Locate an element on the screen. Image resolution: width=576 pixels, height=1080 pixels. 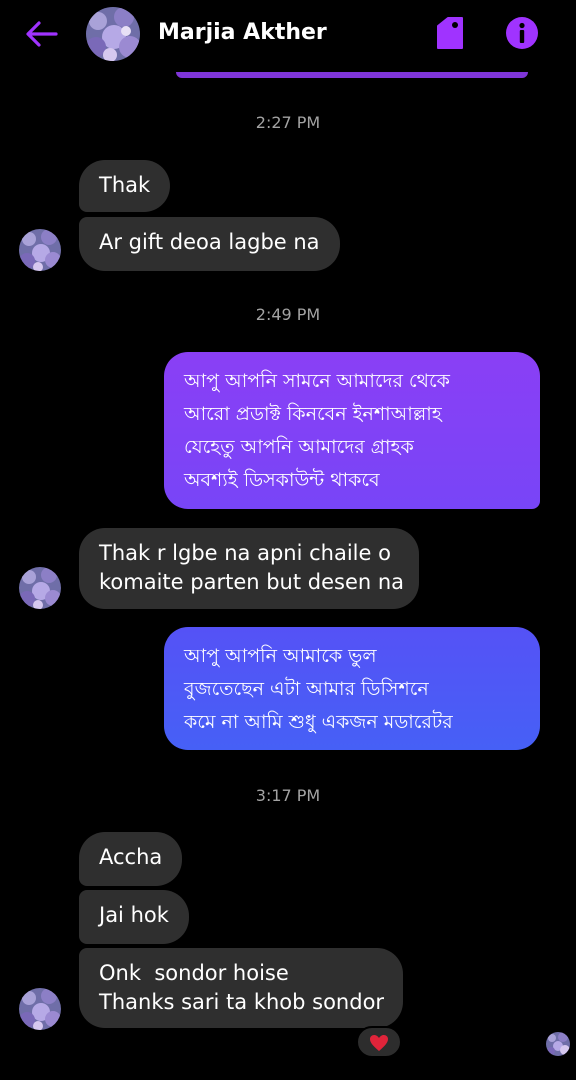
message-bubble-incoming: Jai hok is located at coordinates (134, 917).